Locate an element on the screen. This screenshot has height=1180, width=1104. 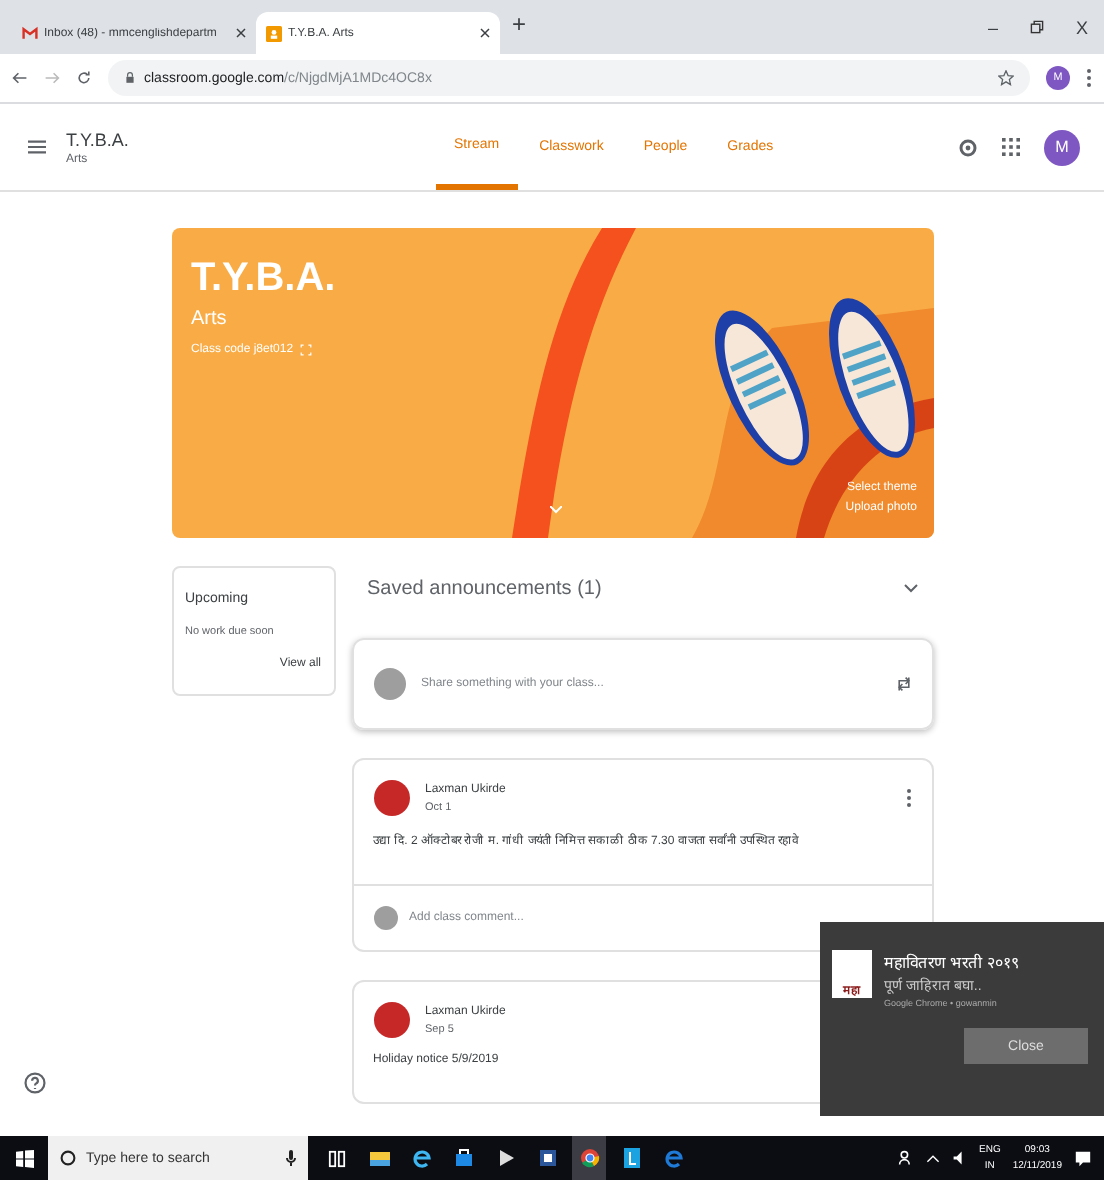
chrome-icon is located at coordinates (589, 1158).